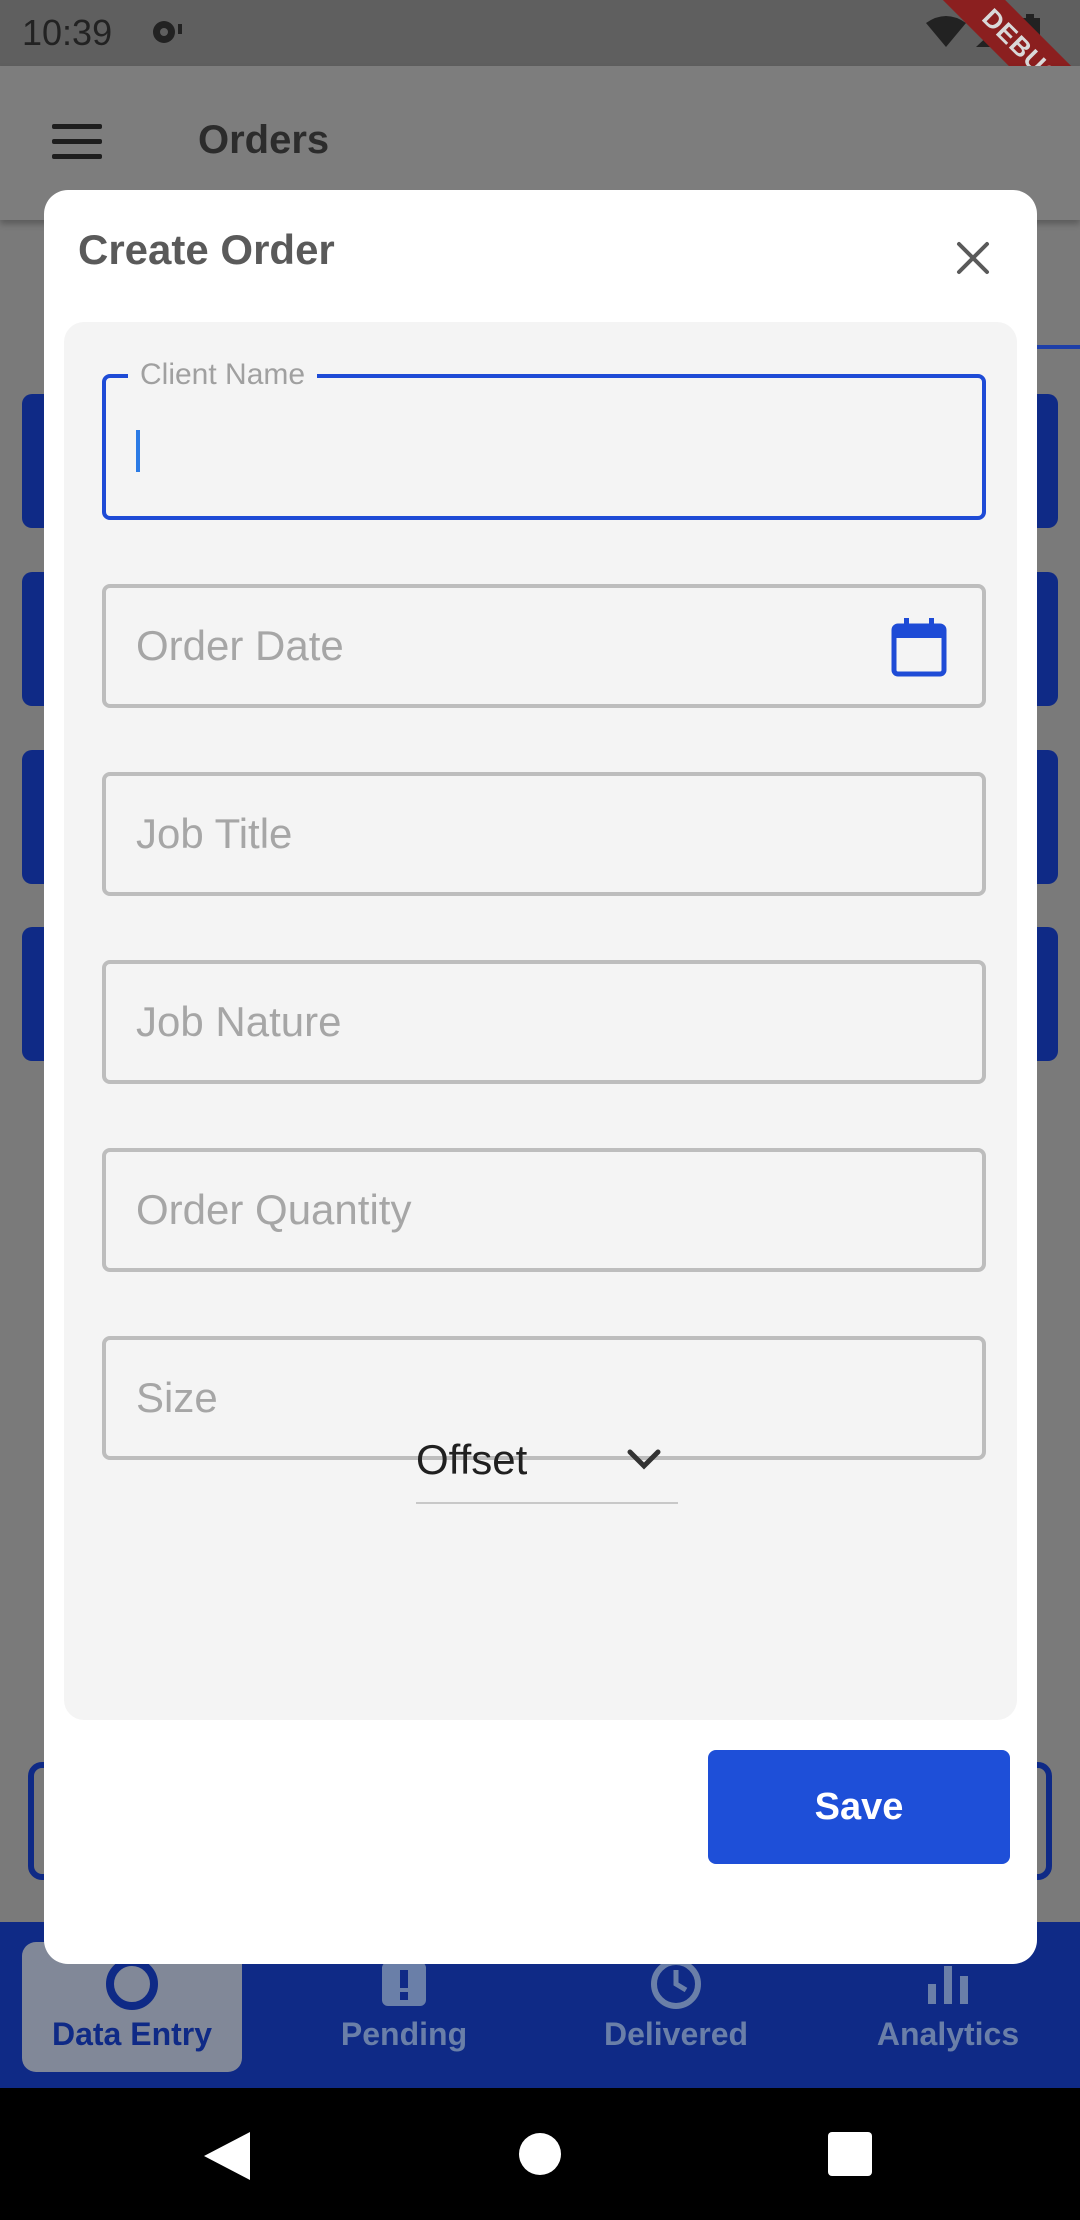 This screenshot has width=1080, height=2220. I want to click on system-nav-bar, so click(540, 2154).